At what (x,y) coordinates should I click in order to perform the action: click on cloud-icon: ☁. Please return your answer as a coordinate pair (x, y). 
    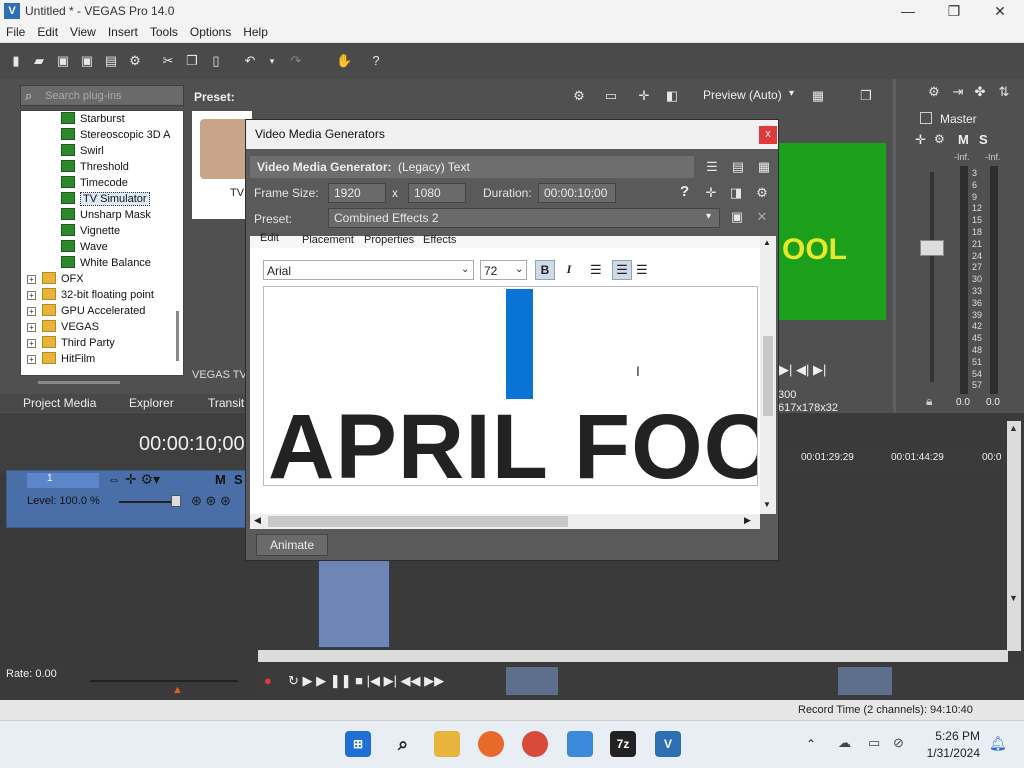
    Looking at the image, I should click on (844, 743).